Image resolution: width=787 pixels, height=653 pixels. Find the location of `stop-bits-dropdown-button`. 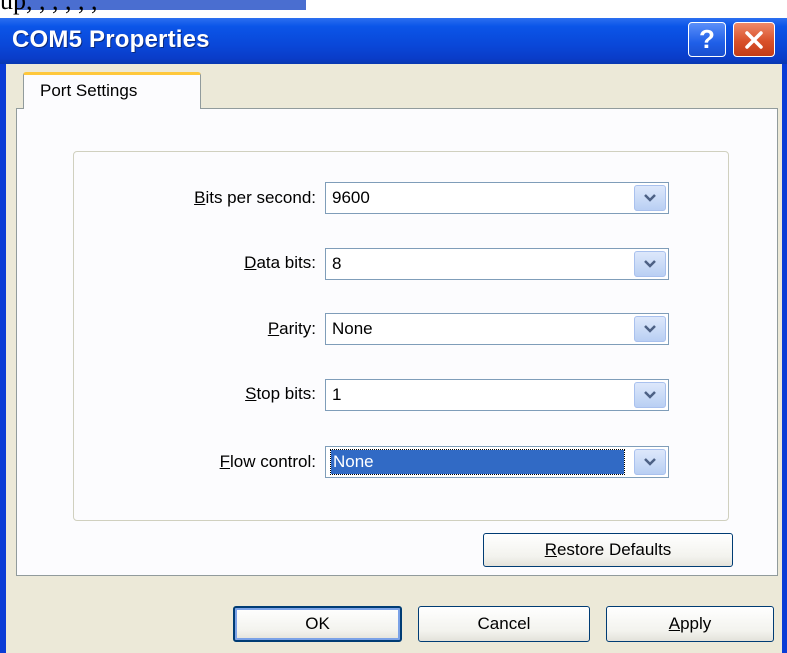

stop-bits-dropdown-button is located at coordinates (650, 395).